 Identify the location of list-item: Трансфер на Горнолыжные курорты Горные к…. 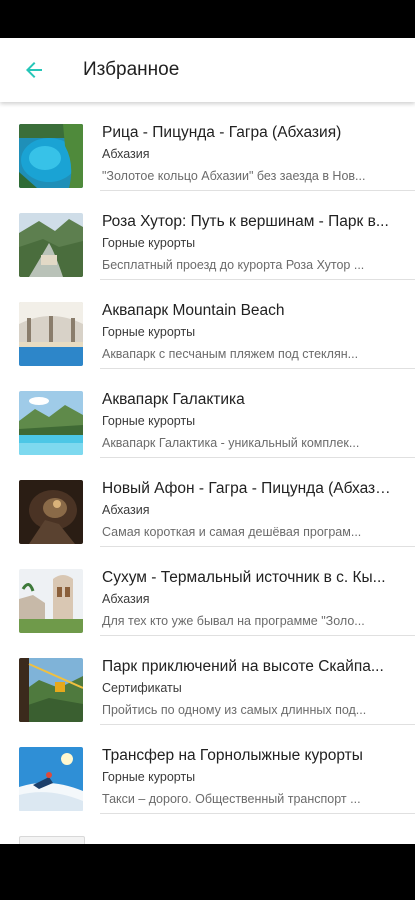
(207, 769).